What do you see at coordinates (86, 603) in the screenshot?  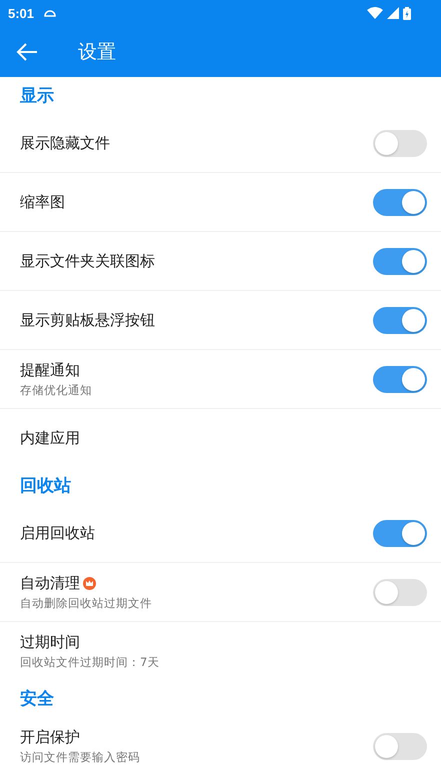 I see `setting-description: 自动删除回收站过期文件` at bounding box center [86, 603].